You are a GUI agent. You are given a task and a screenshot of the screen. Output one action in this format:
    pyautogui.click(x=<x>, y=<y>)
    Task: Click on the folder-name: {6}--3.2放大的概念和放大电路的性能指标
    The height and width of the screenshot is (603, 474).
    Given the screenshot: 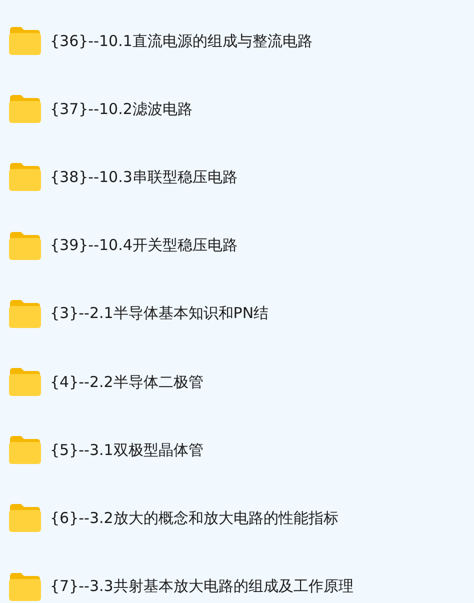 What is the action you would take?
    pyautogui.click(x=194, y=518)
    